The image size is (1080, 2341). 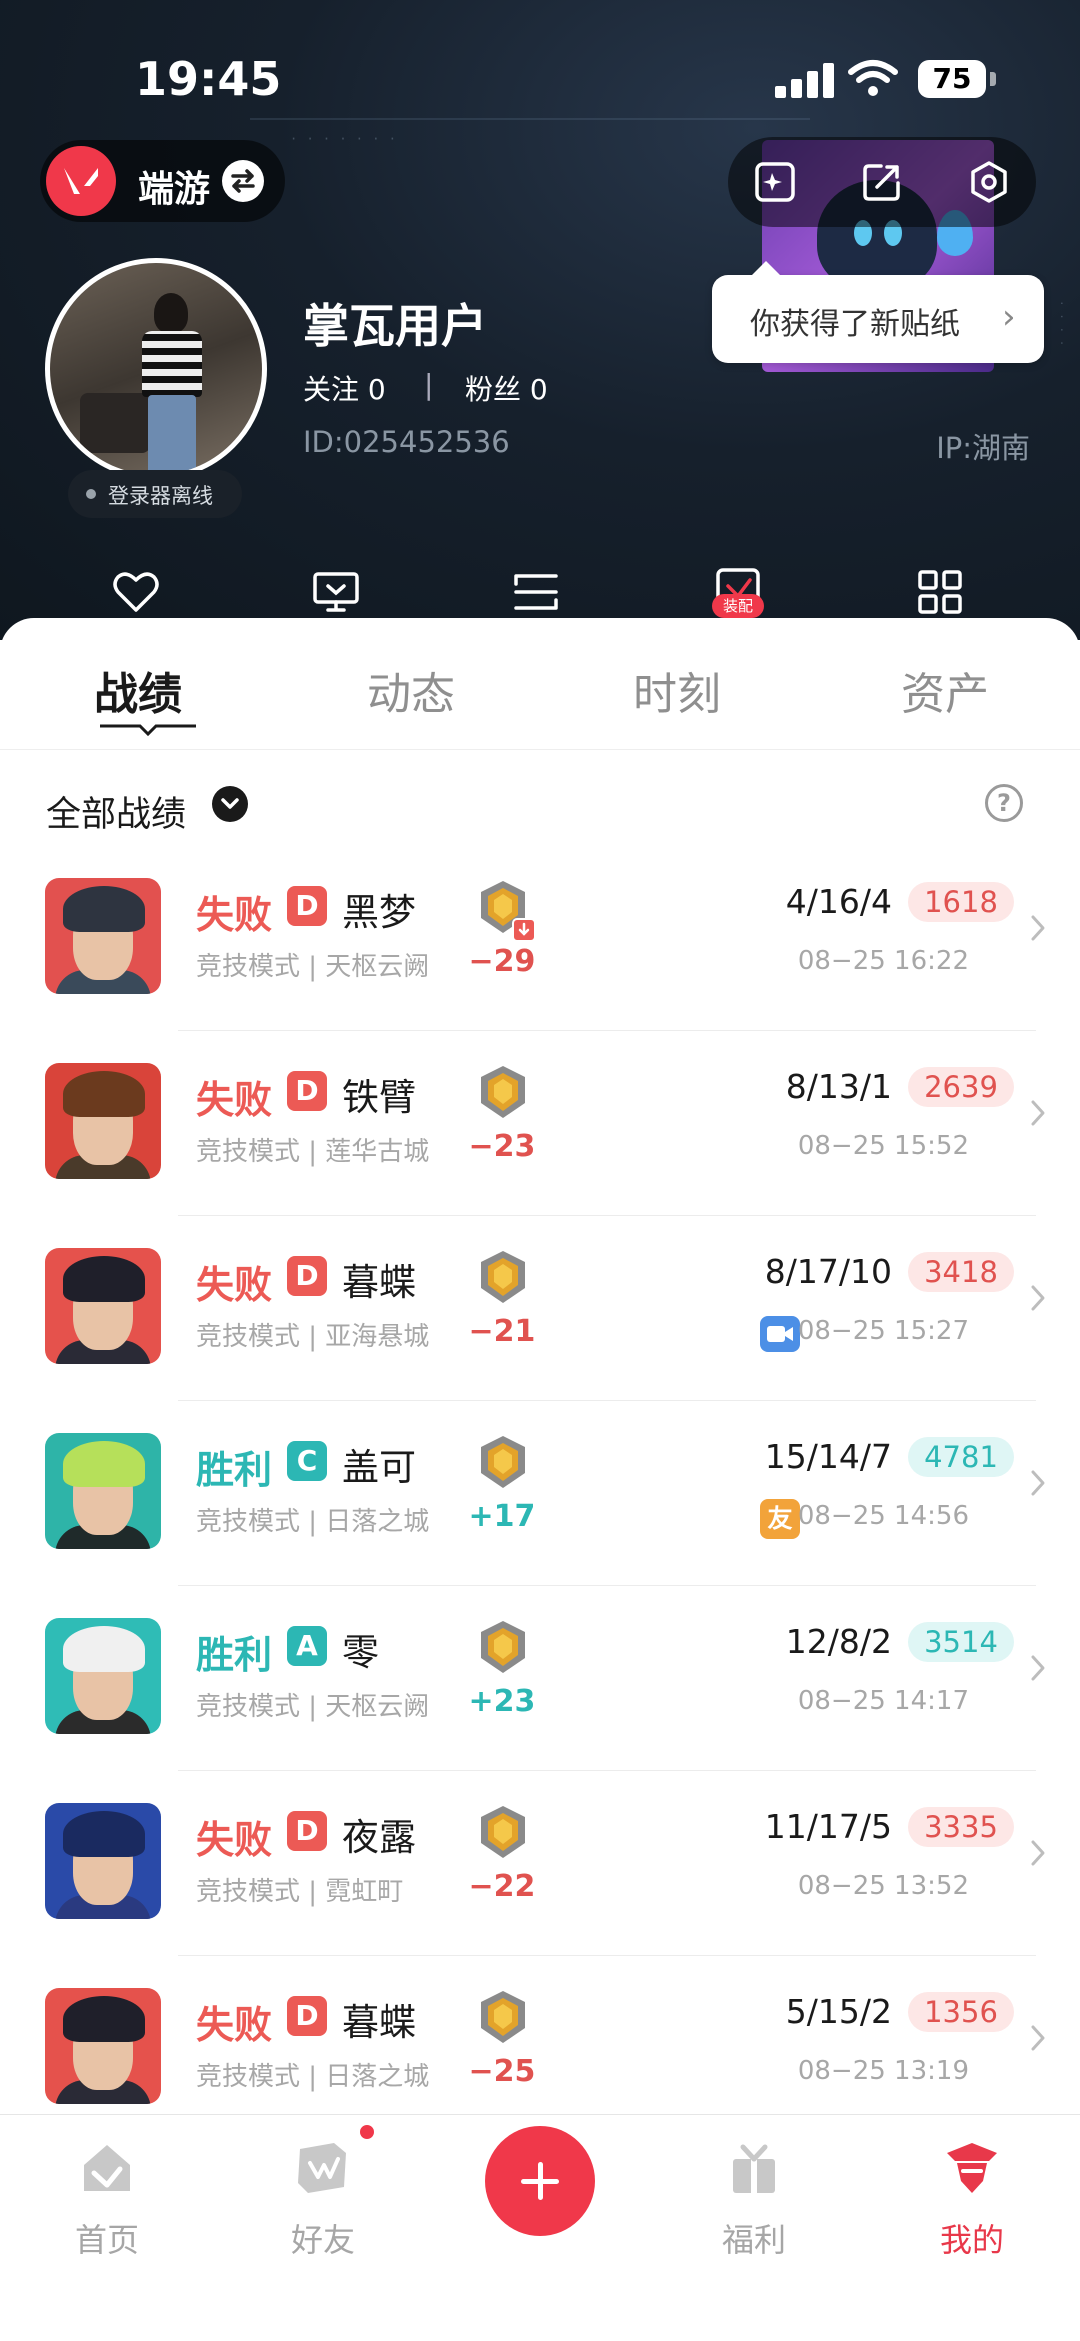 What do you see at coordinates (243, 181) in the screenshot?
I see `switch-icon` at bounding box center [243, 181].